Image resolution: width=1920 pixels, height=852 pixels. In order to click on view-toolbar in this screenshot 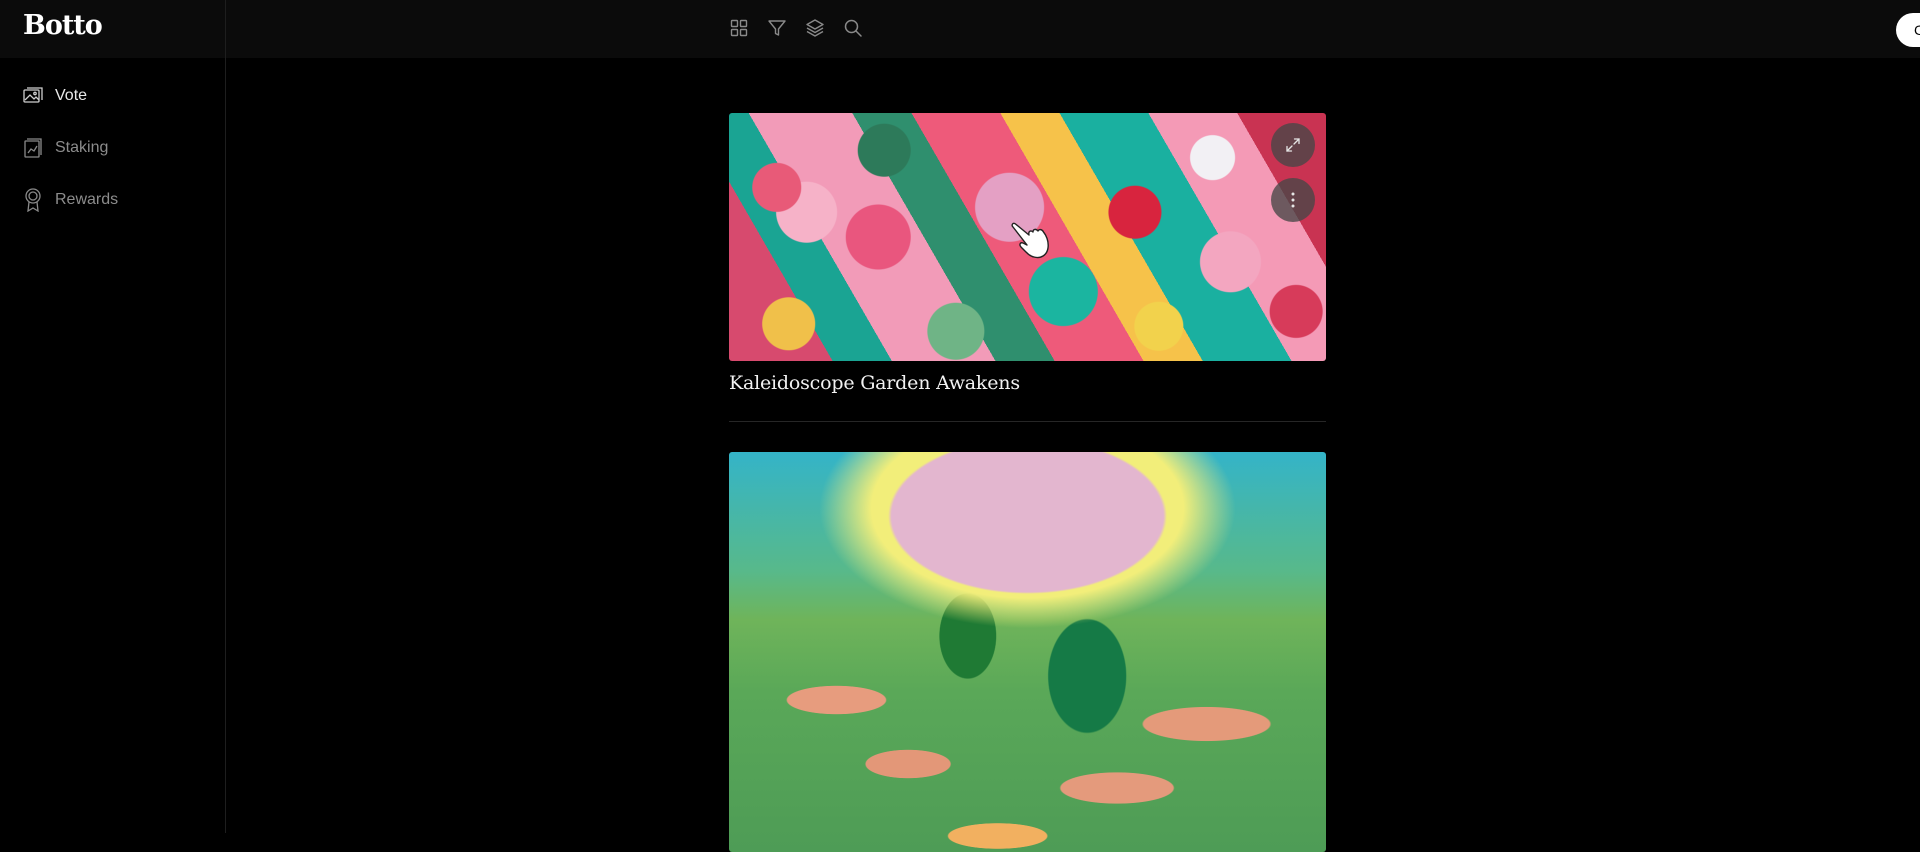, I will do `click(796, 28)`.